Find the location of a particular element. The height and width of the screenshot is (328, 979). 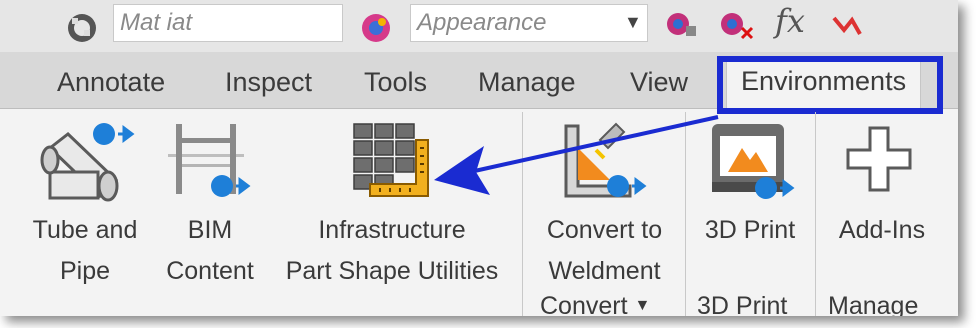

annotation-arrow-icon is located at coordinates (576, 155).